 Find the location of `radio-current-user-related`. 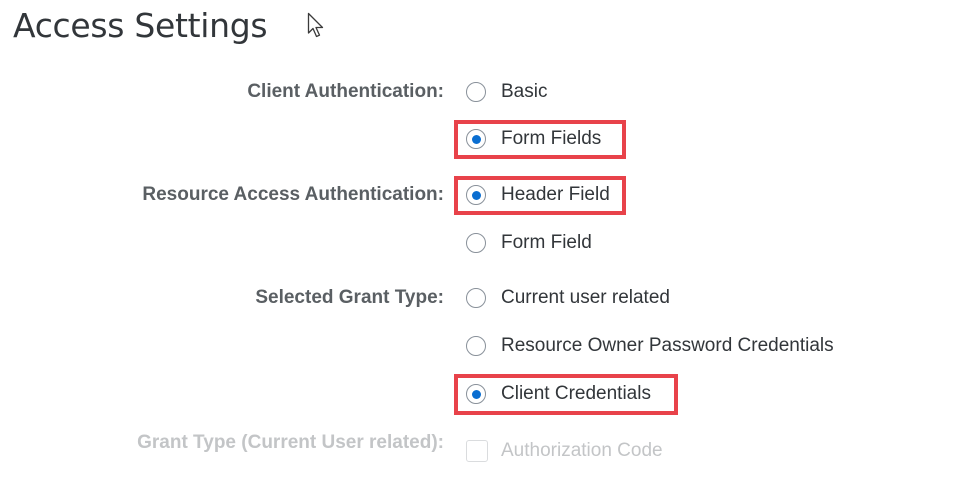

radio-current-user-related is located at coordinates (476, 298).